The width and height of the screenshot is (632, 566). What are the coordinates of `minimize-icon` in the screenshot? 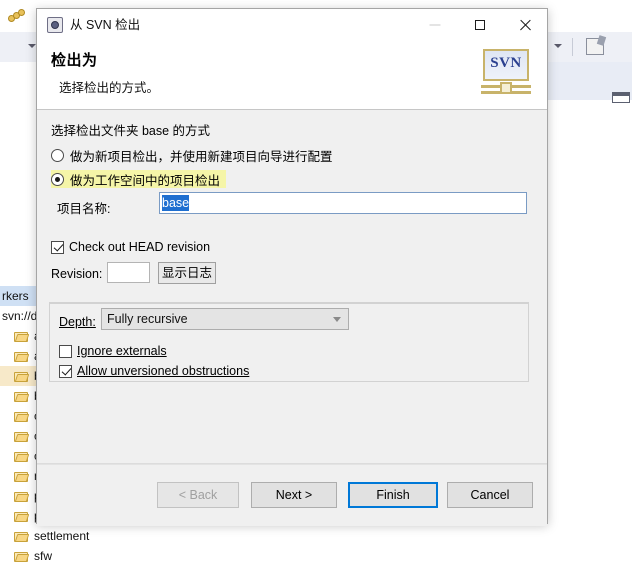 It's located at (434, 24).